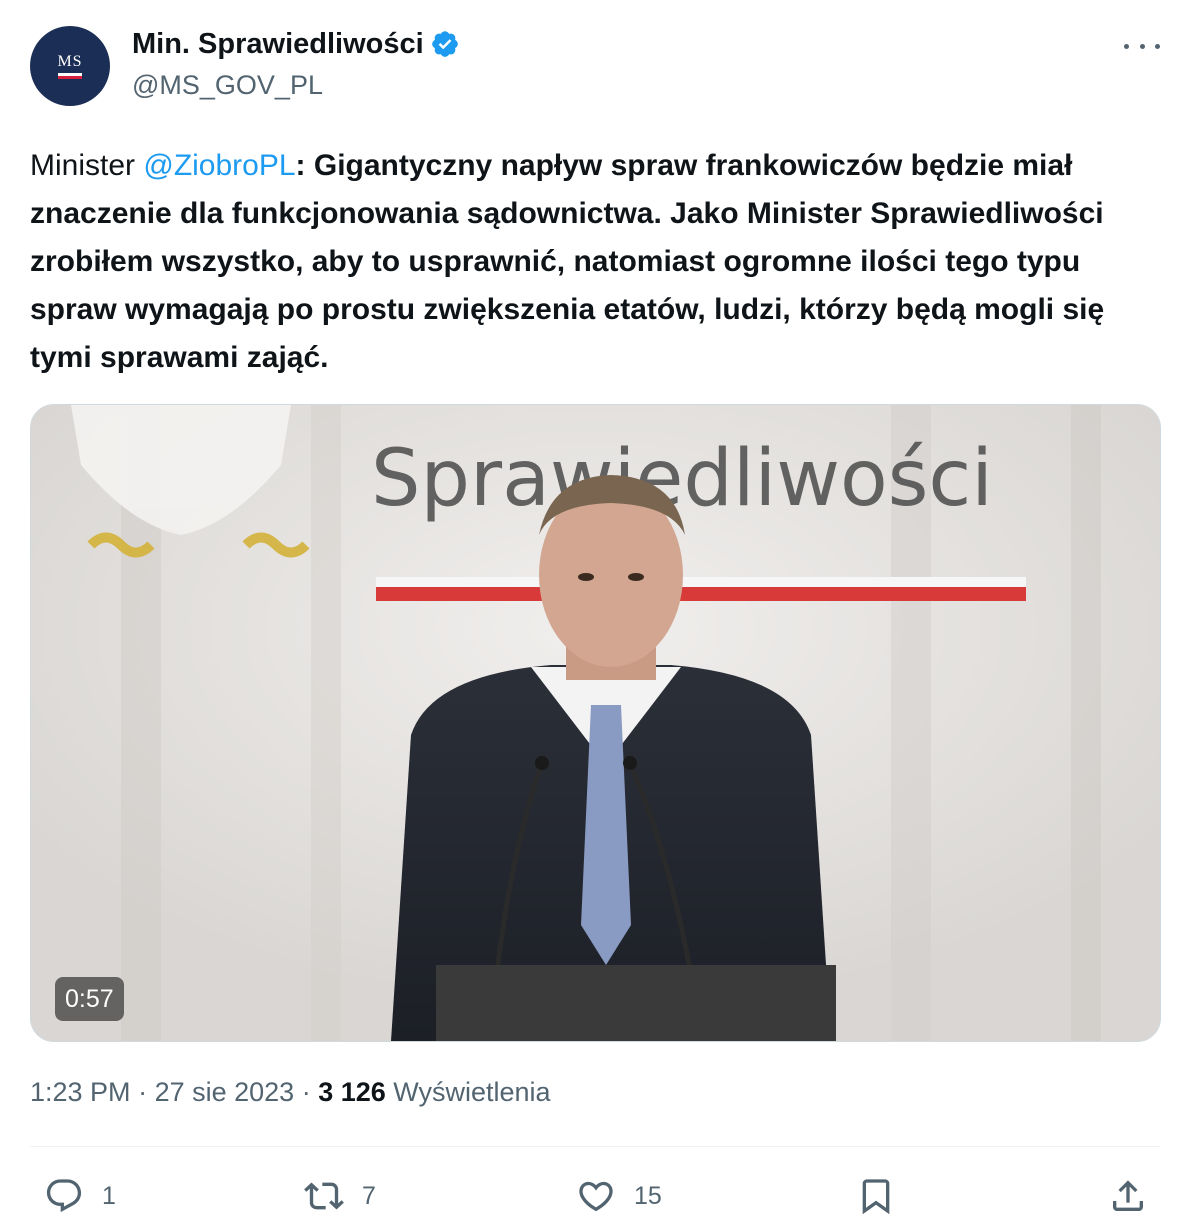 The width and height of the screenshot is (1190, 1228). What do you see at coordinates (352, 1092) in the screenshot?
I see `views-count: 3 126` at bounding box center [352, 1092].